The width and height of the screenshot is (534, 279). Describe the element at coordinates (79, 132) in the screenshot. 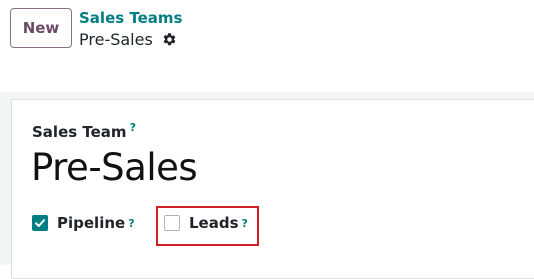

I see `sales-team-label-text: Sales Team` at that location.